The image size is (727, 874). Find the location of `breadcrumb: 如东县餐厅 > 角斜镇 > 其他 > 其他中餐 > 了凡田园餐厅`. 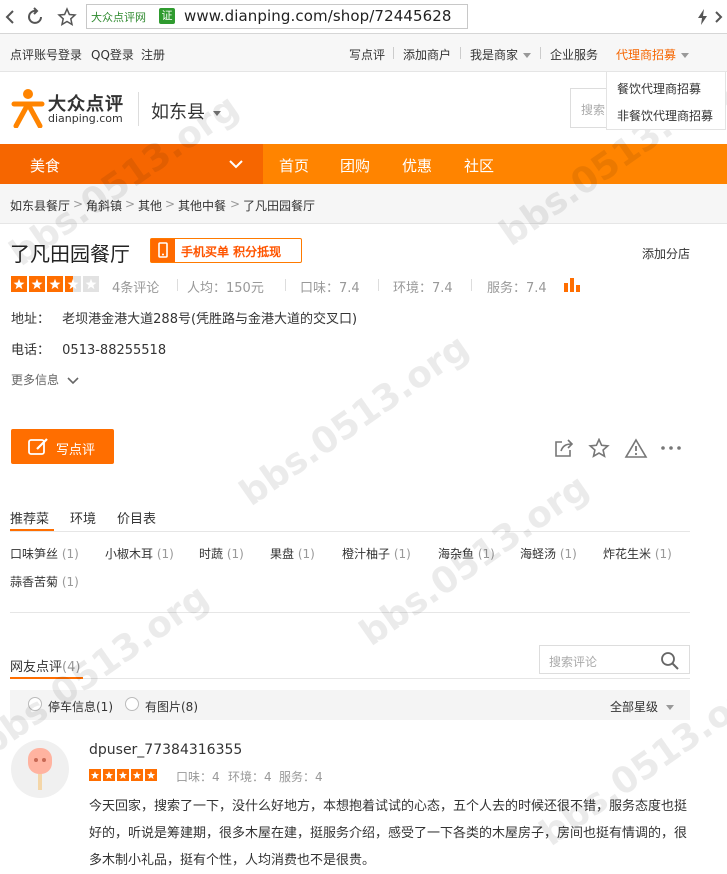

breadcrumb: 如东县餐厅 > 角斜镇 > 其他 > 其他中餐 > 了凡田园餐厅 is located at coordinates (363, 204).